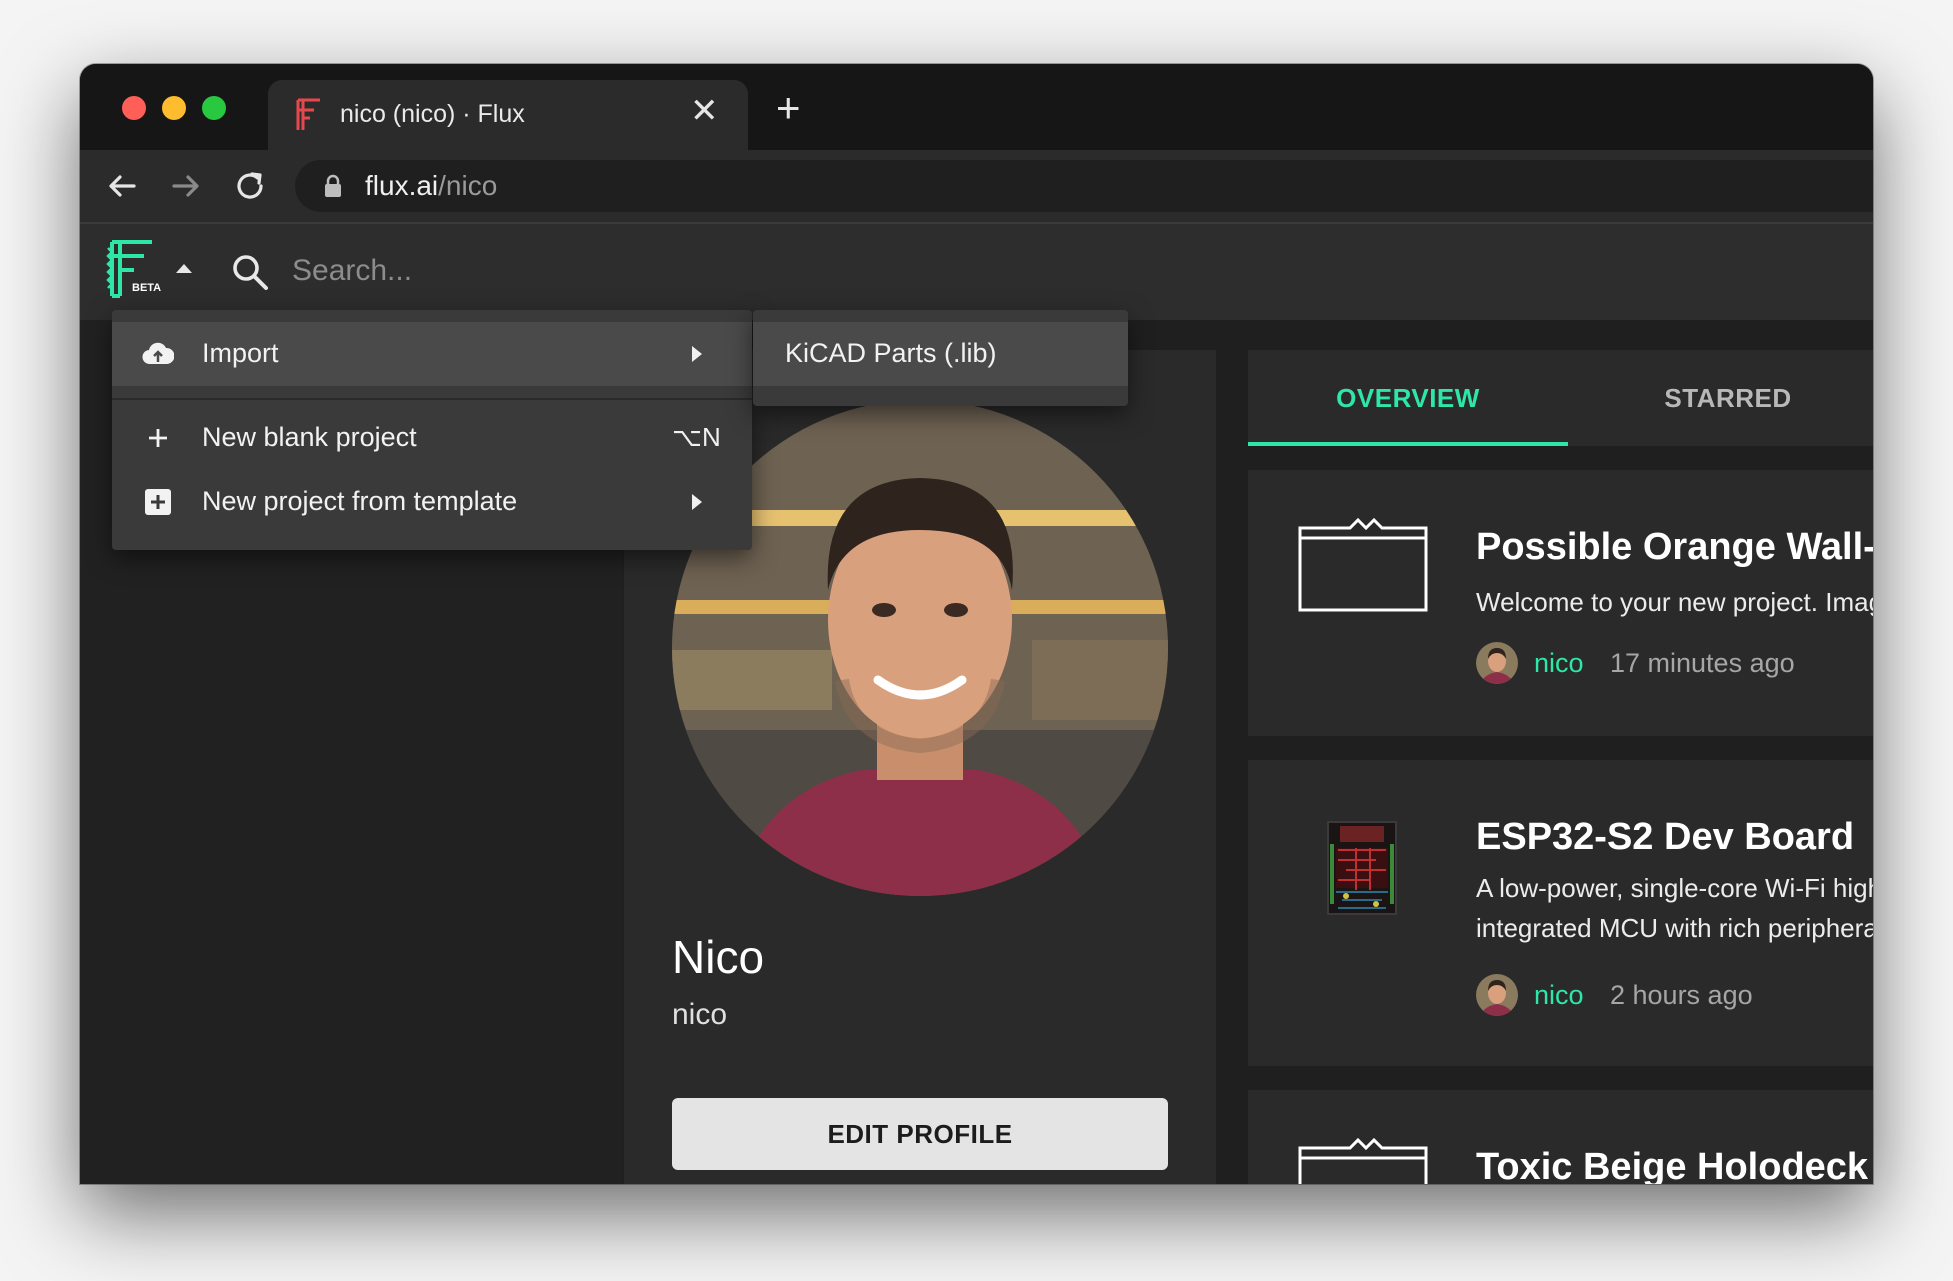 This screenshot has width=1953, height=1281. I want to click on project-card: Toxic Beige Holodeck, so click(1560, 1137).